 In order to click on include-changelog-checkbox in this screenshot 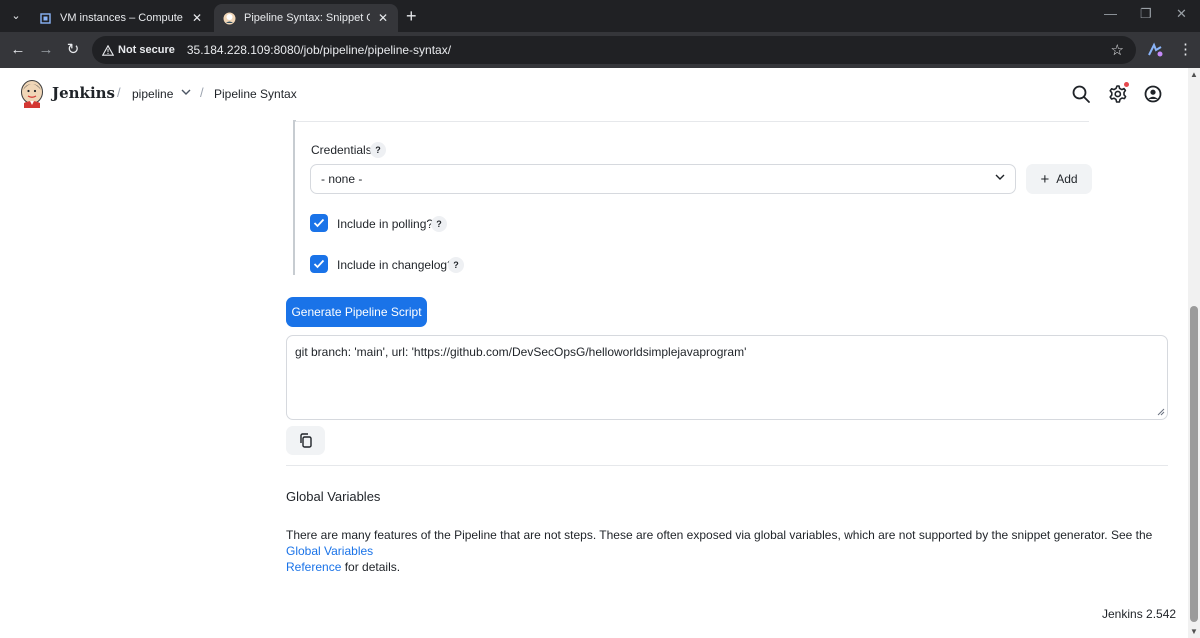, I will do `click(319, 264)`.